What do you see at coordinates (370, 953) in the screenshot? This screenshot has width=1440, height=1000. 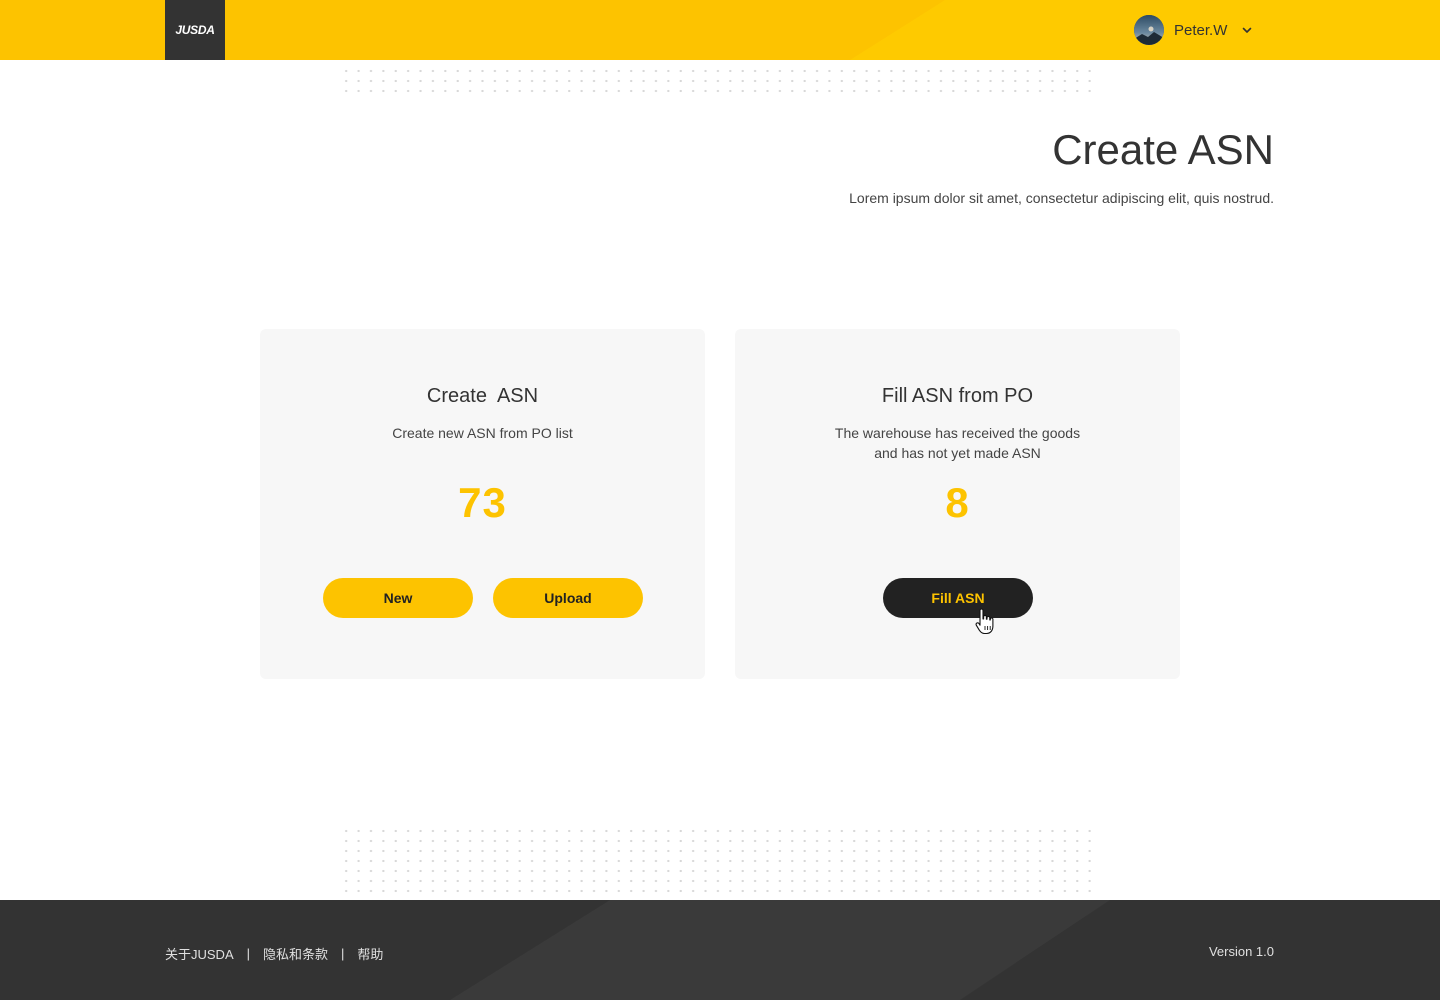 I see `footer-link-help: 帮助` at bounding box center [370, 953].